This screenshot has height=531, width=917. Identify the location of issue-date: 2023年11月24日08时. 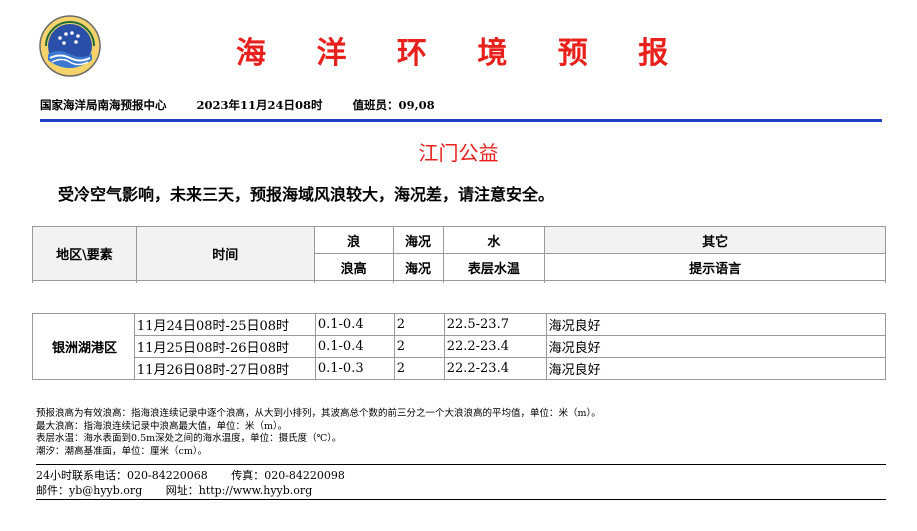
(259, 105).